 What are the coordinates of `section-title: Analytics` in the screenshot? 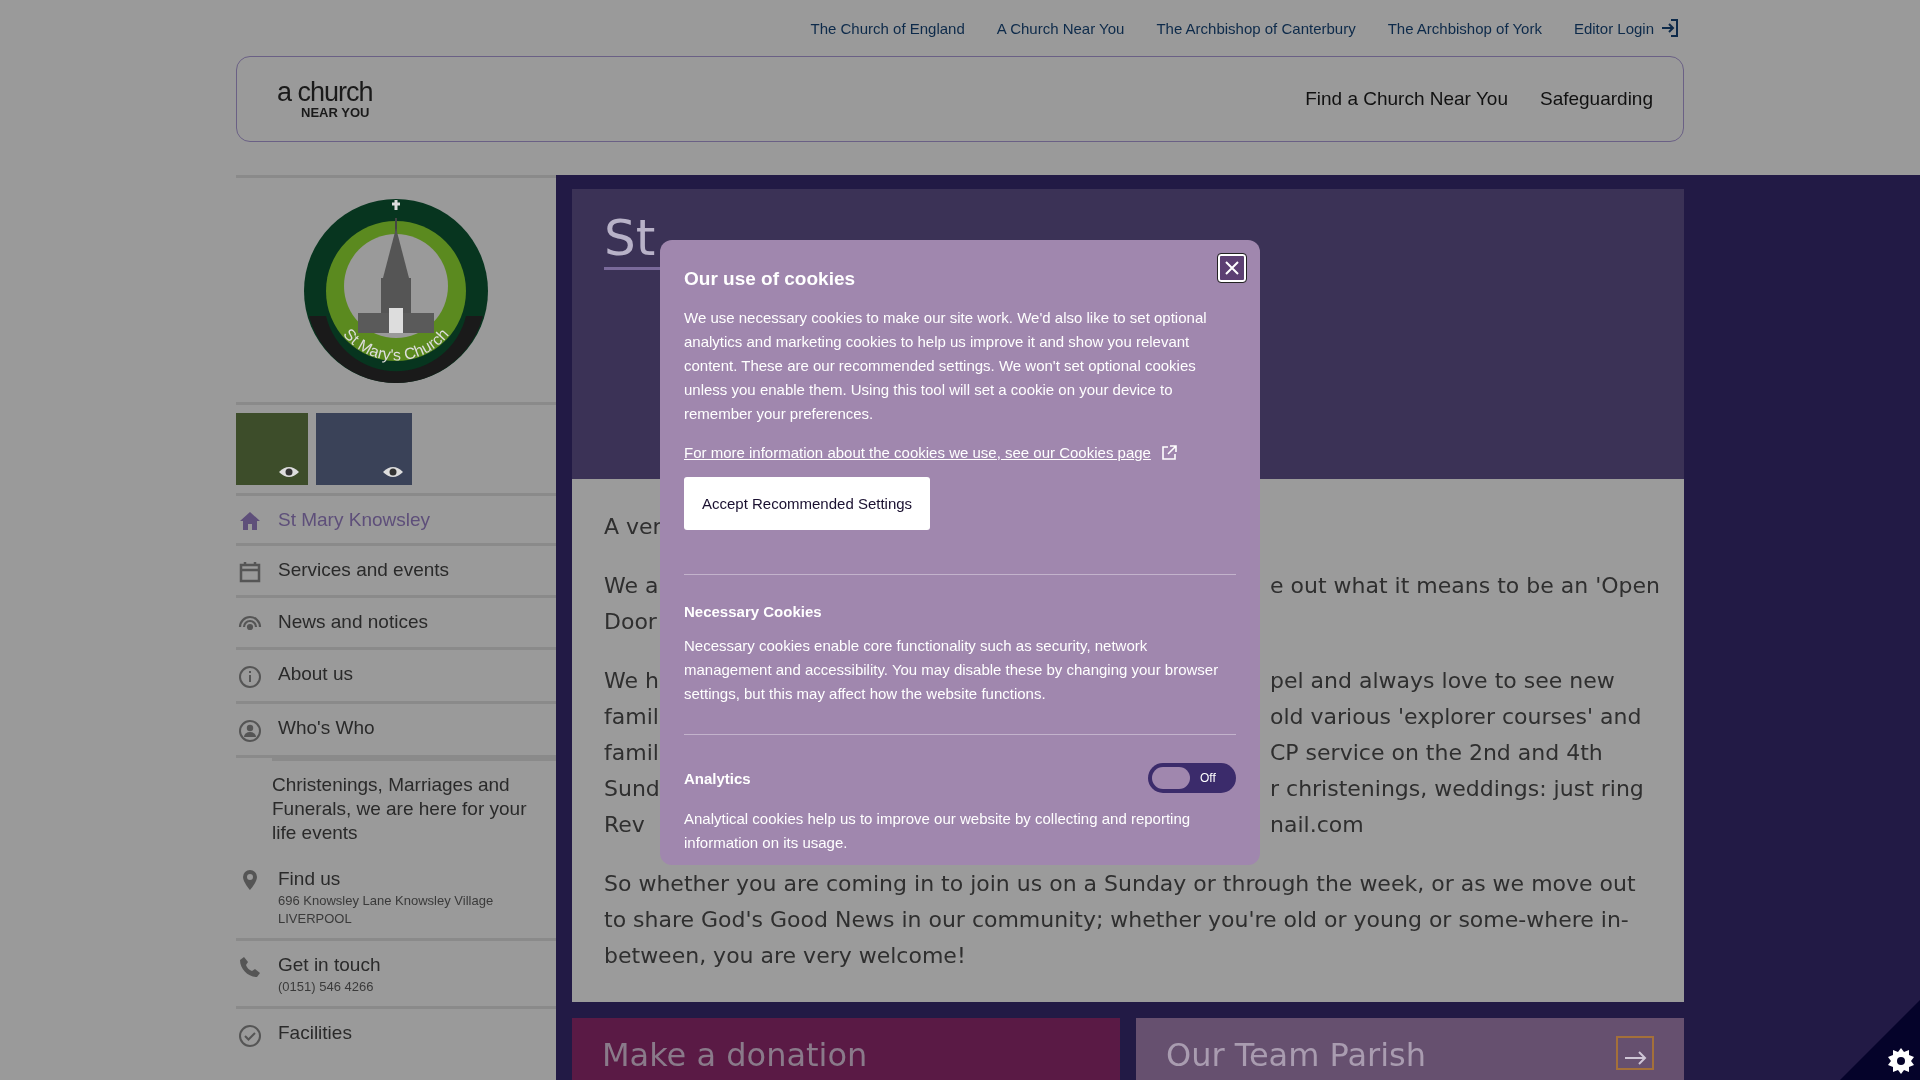 It's located at (717, 778).